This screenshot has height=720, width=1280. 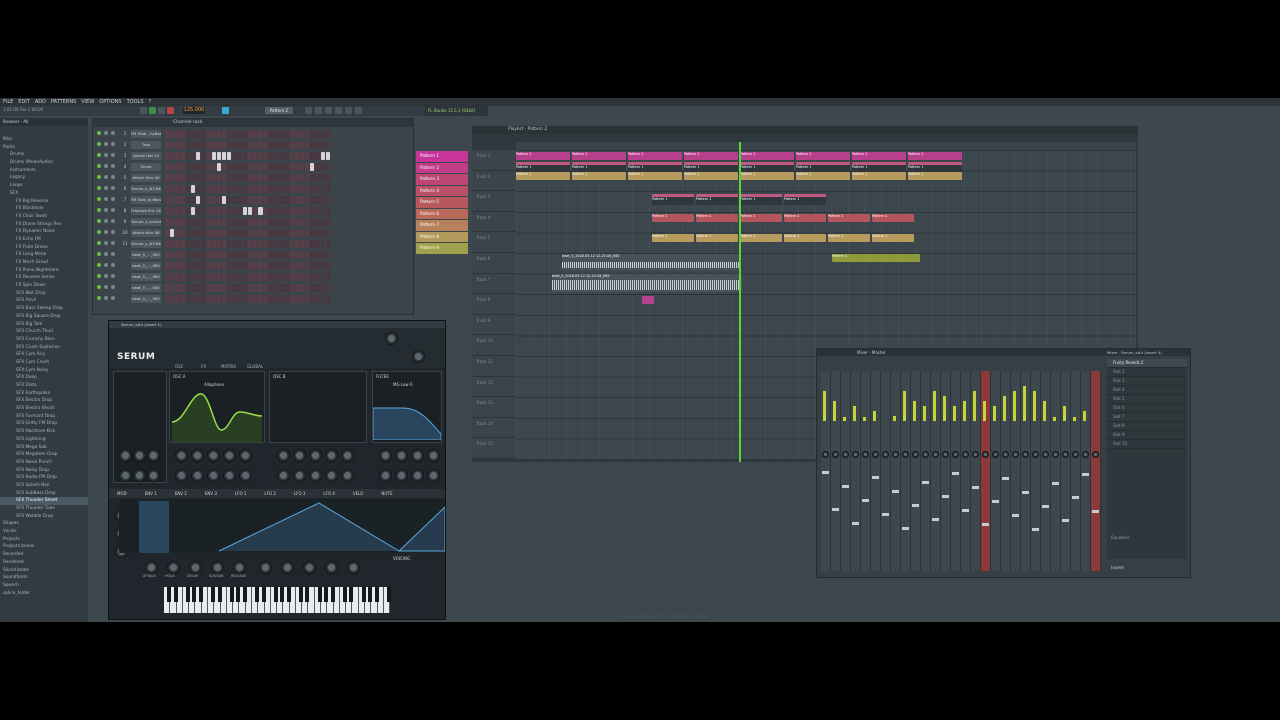 What do you see at coordinates (106, 188) in the screenshot?
I see `channel-pan-knob` at bounding box center [106, 188].